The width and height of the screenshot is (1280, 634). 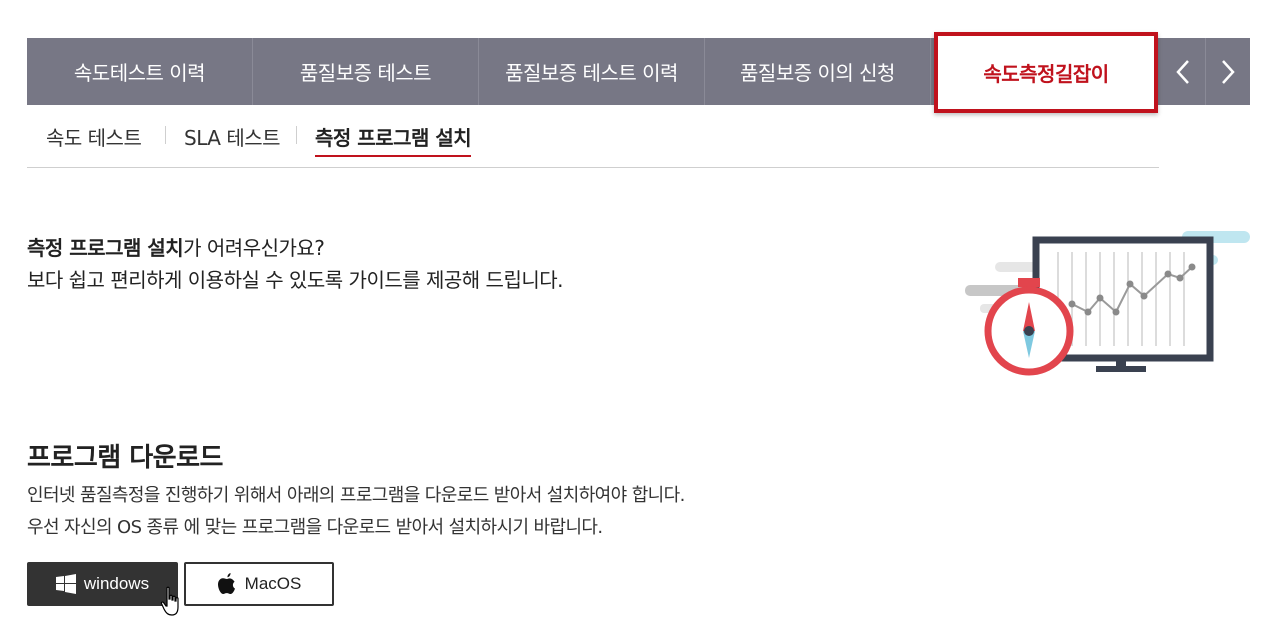 I want to click on tab-quality-test-history: 품질보증 테스트 이력, so click(x=592, y=71).